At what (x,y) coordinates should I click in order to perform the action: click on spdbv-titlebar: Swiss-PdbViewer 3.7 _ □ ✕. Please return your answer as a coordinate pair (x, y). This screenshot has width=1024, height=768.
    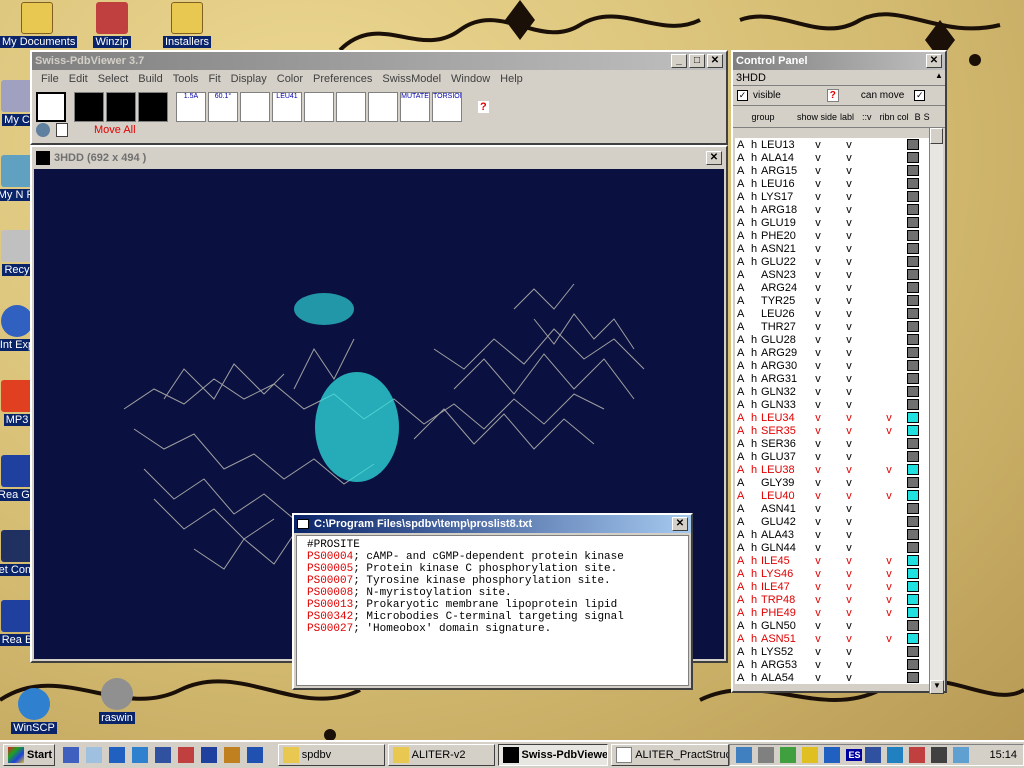
    Looking at the image, I should click on (379, 61).